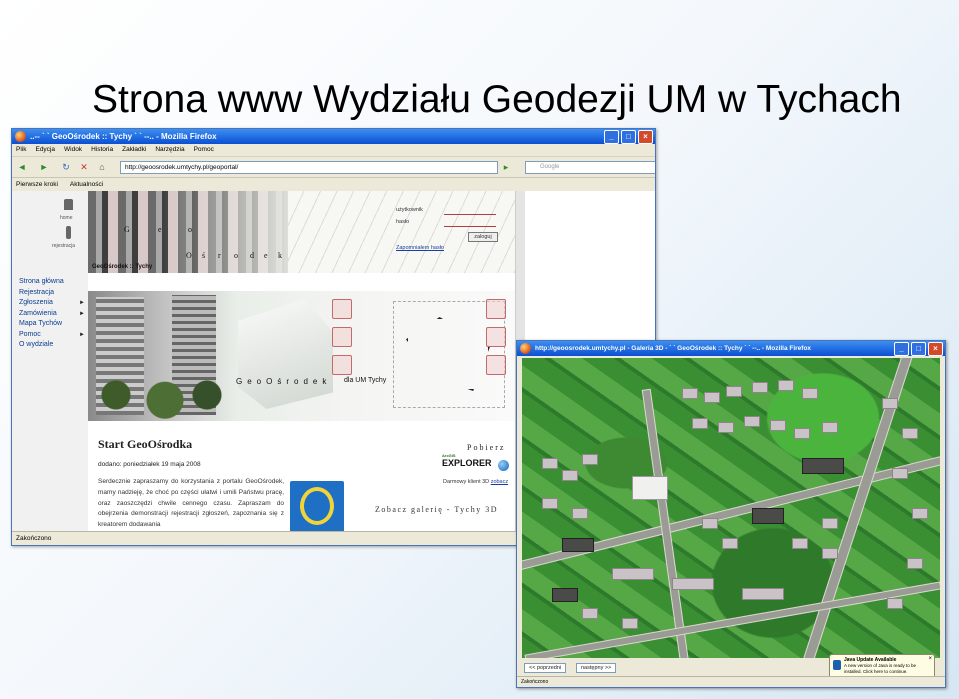 This screenshot has width=959, height=699. I want to click on menu-tools: Narzędzia, so click(169, 150).